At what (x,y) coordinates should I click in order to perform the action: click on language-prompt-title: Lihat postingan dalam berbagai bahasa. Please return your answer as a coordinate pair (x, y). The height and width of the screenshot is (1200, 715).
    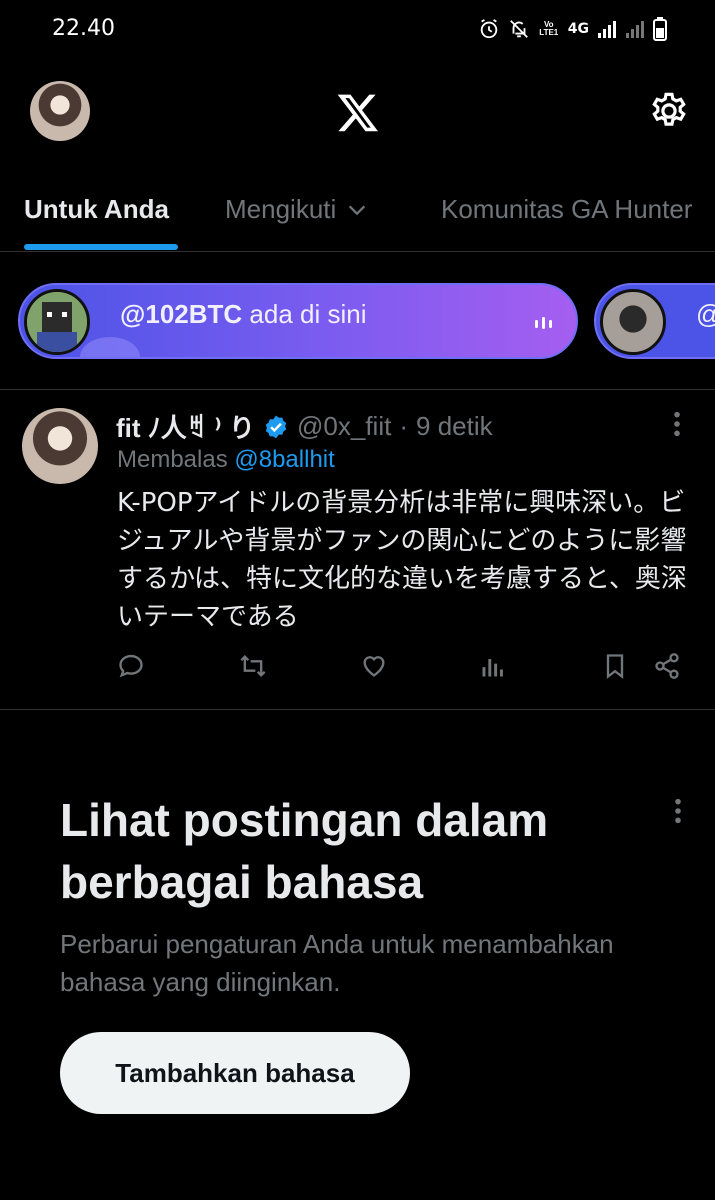
    Looking at the image, I should click on (304, 851).